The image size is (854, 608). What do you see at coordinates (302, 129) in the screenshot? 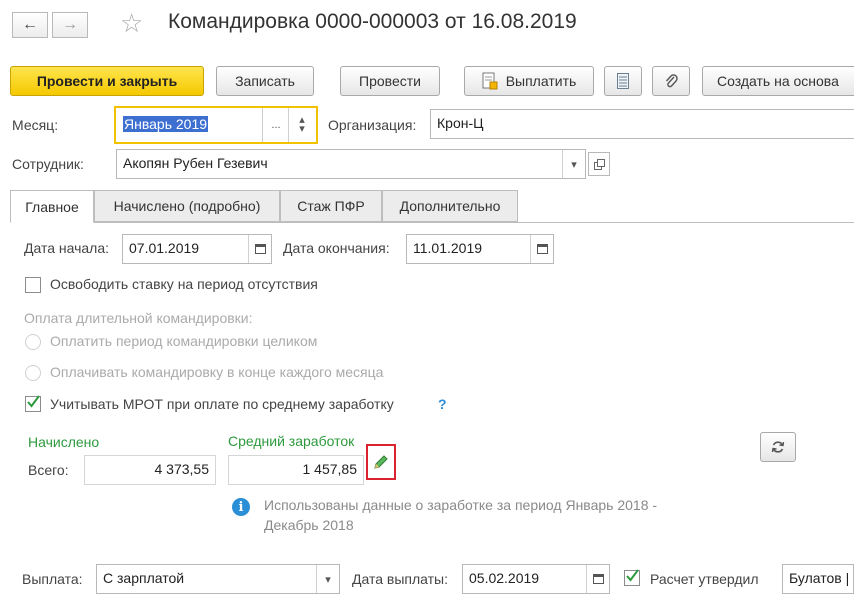
I see `stepper-down-icon: ▾` at bounding box center [302, 129].